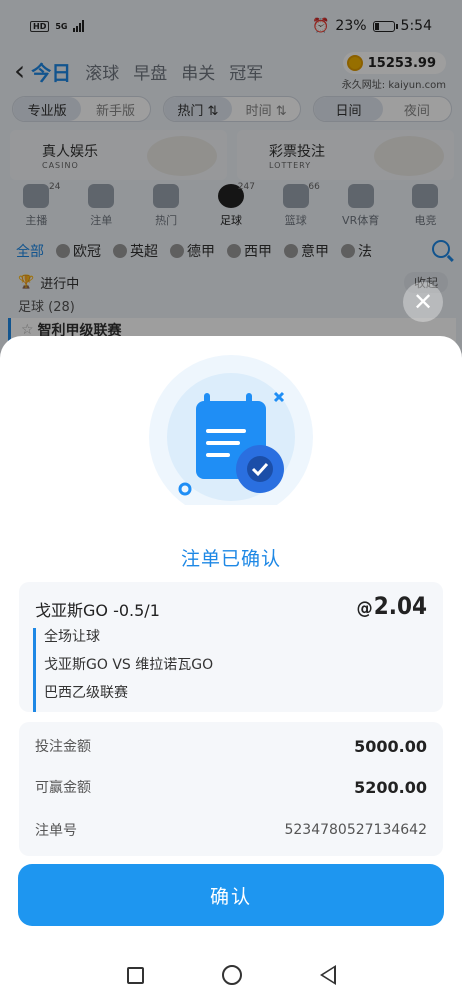  What do you see at coordinates (129, 665) in the screenshot?
I see `bet-match: 戈亚斯GO VS 维拉诺瓦GO` at bounding box center [129, 665].